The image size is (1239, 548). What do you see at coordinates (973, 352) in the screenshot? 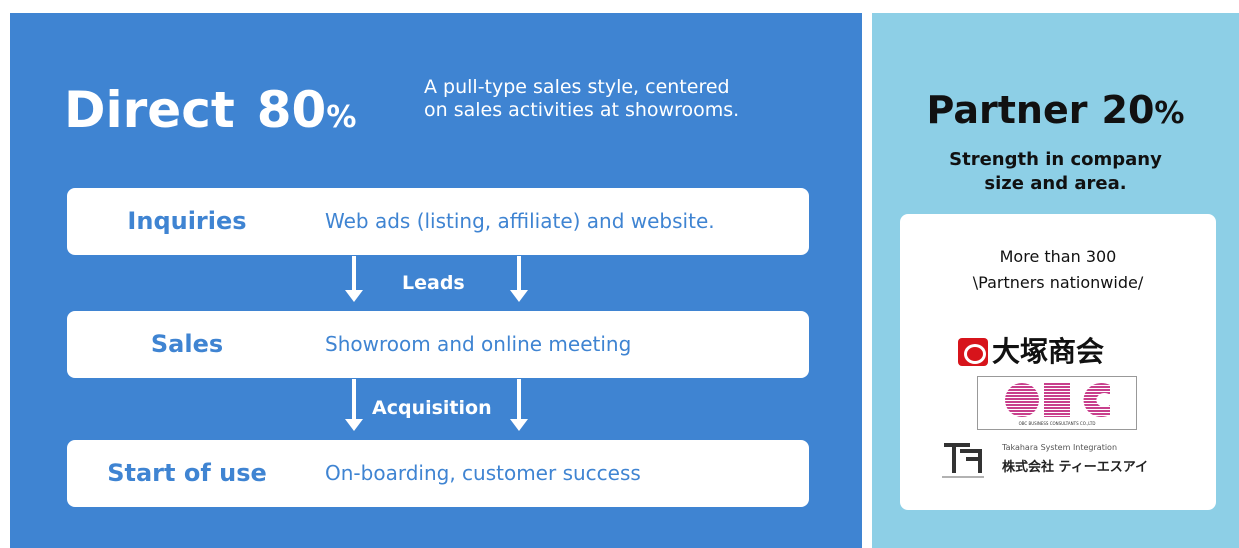
I see `otsuka-mark-icon` at bounding box center [973, 352].